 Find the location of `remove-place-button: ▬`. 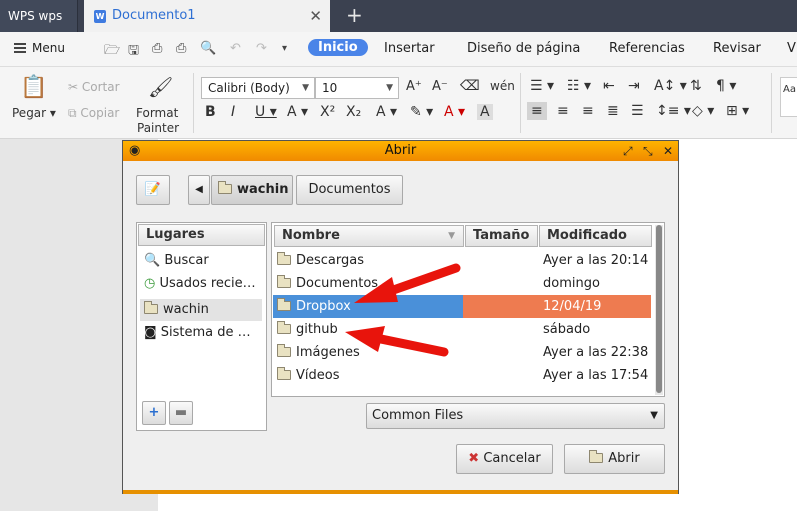

remove-place-button: ▬ is located at coordinates (181, 413).